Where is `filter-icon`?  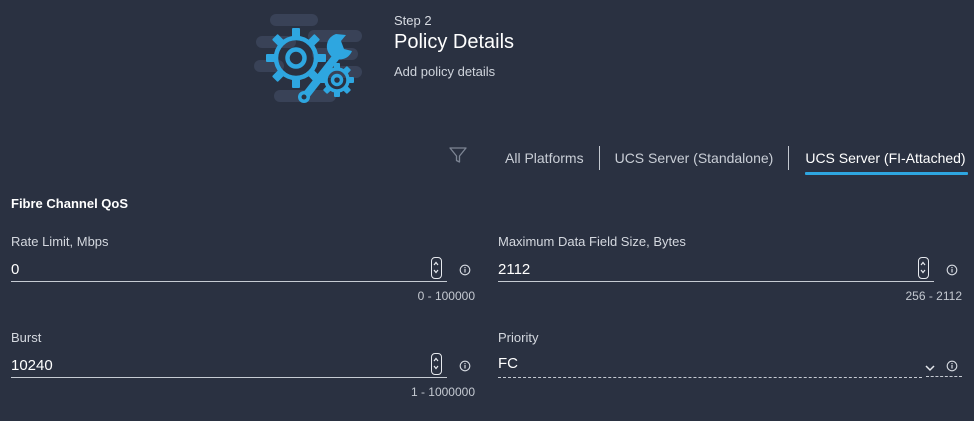 filter-icon is located at coordinates (458, 155).